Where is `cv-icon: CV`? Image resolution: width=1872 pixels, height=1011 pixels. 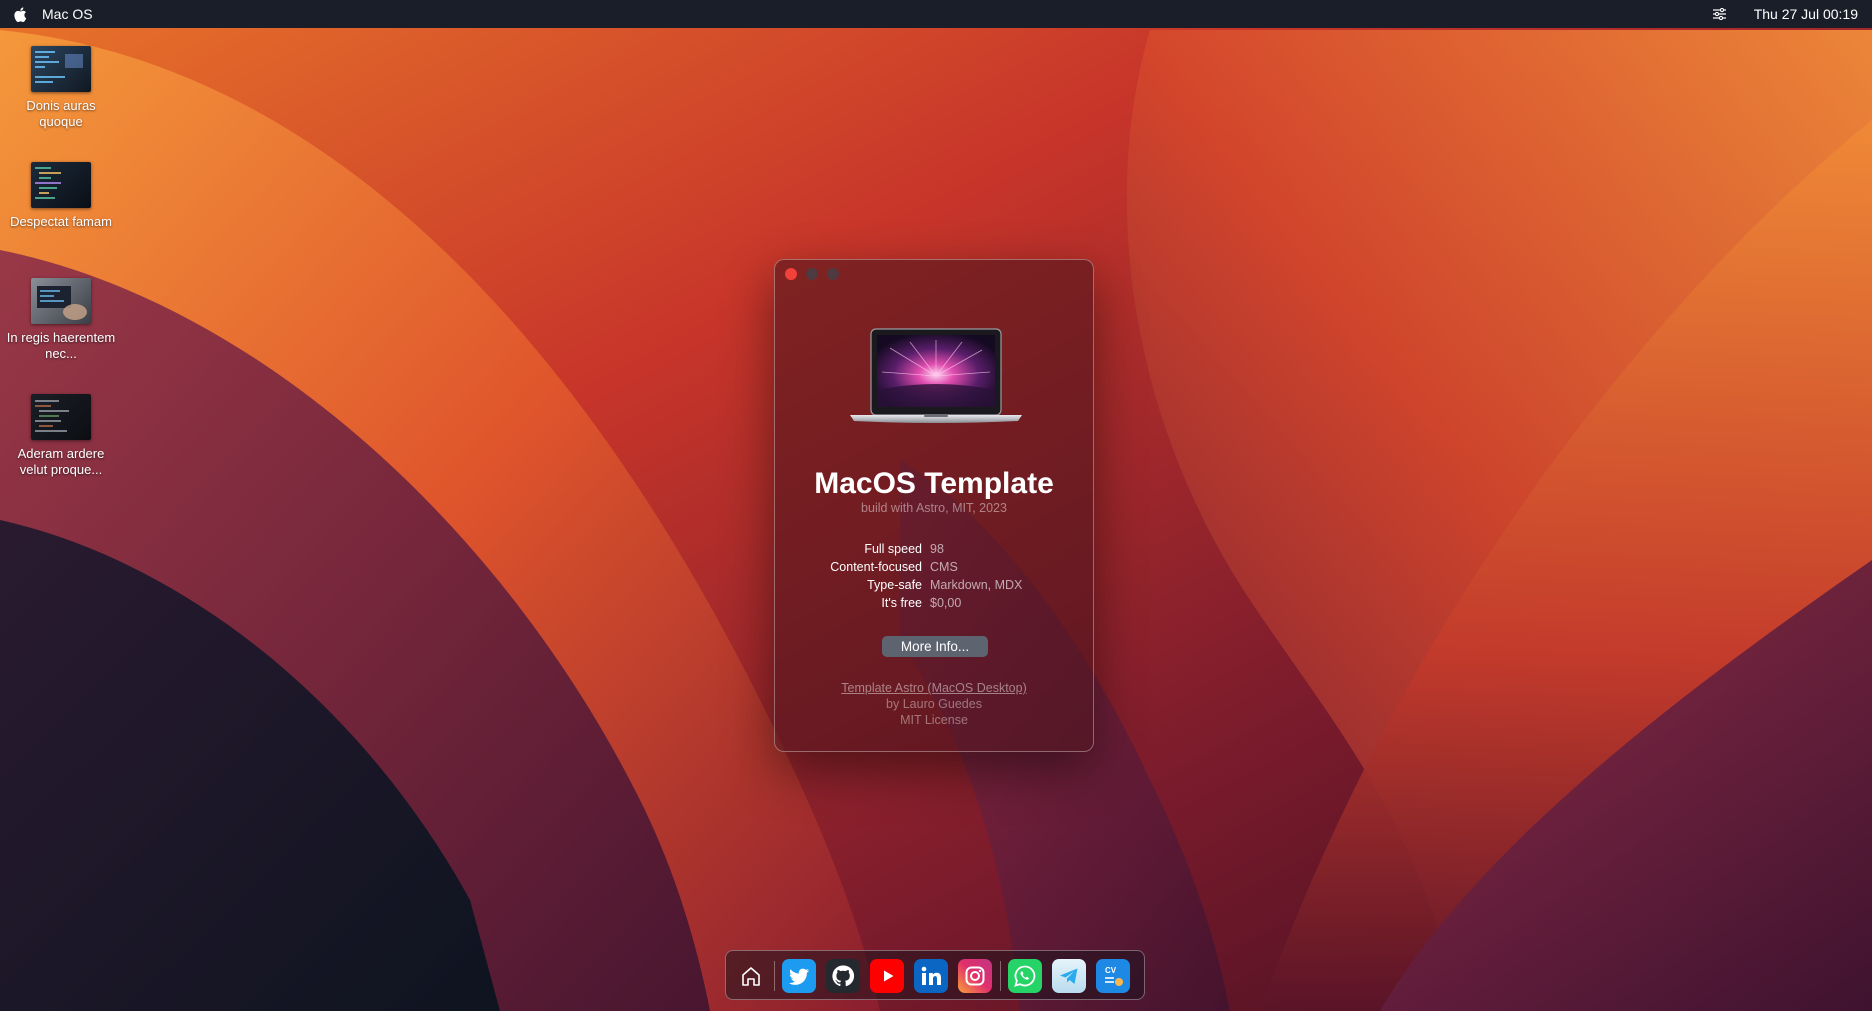 cv-icon: CV is located at coordinates (1113, 976).